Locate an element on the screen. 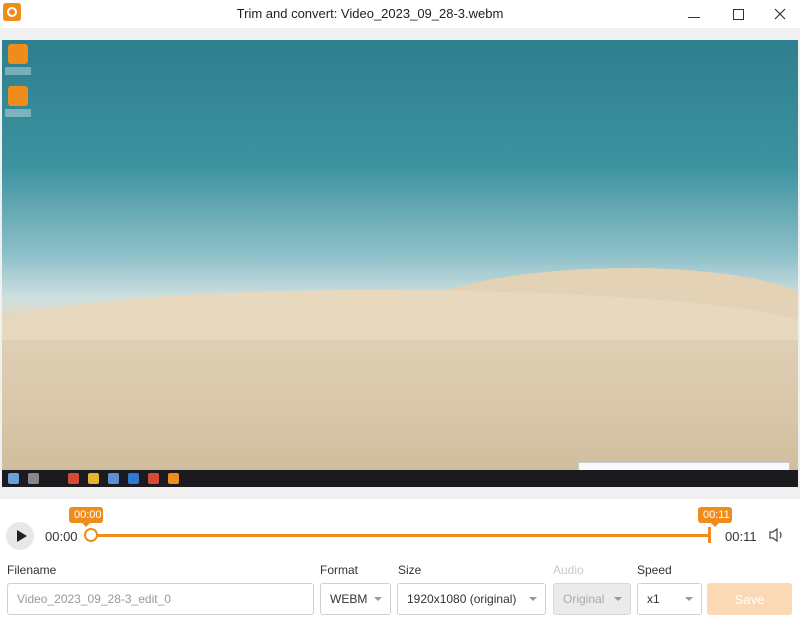 This screenshot has width=800, height=622. folder-icon is located at coordinates (93, 478).